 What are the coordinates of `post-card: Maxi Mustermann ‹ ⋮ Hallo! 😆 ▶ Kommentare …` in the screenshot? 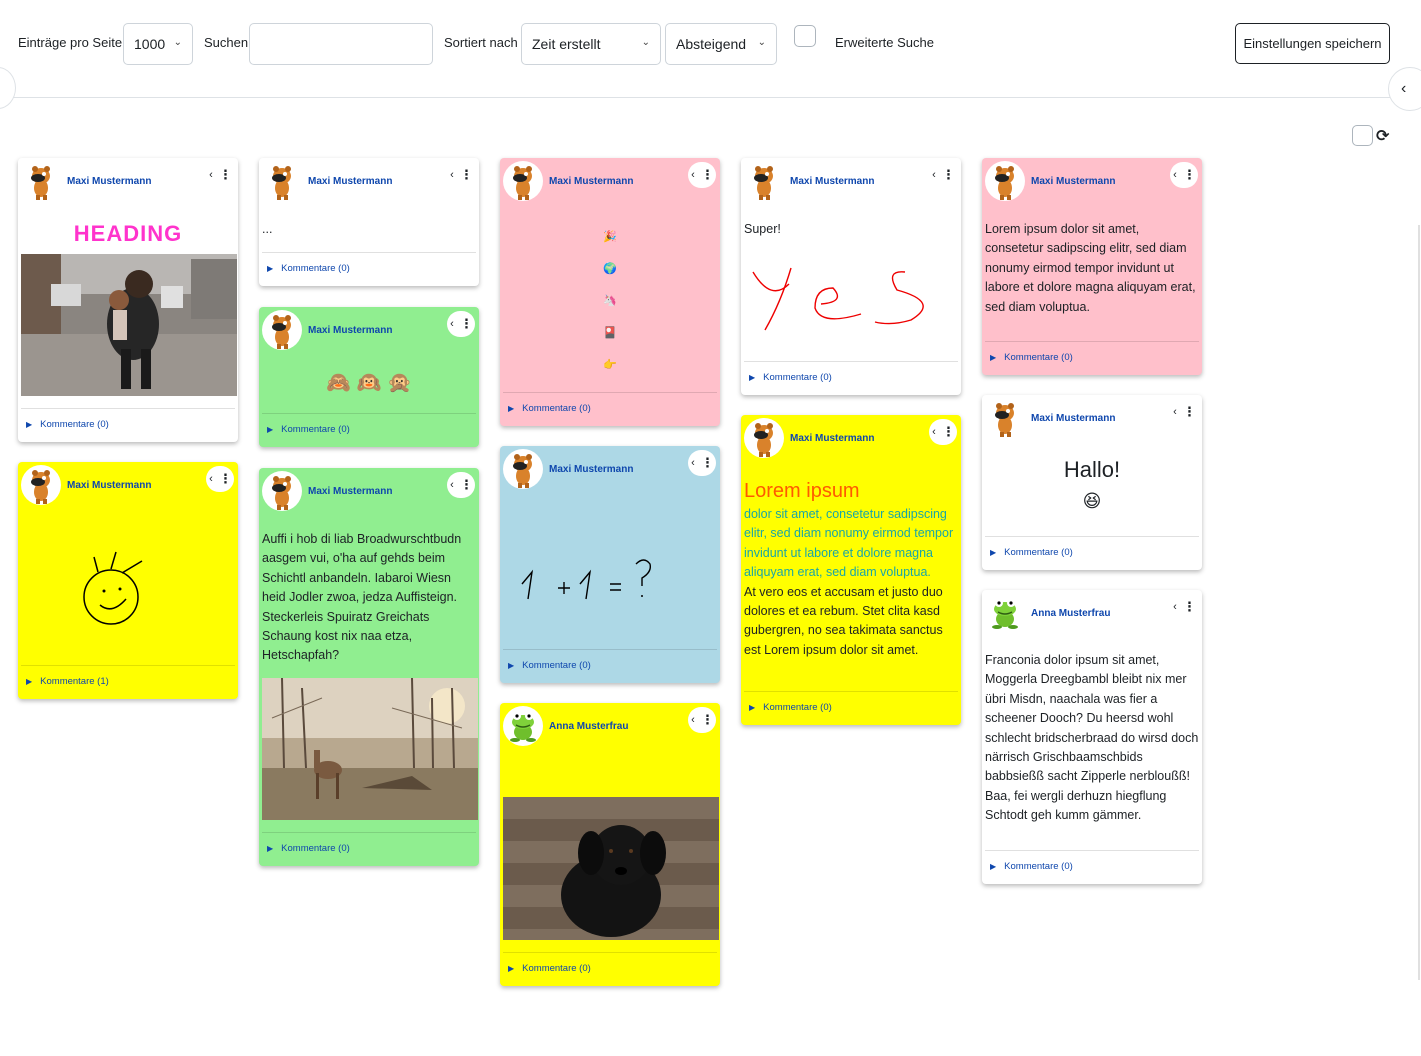 It's located at (1092, 482).